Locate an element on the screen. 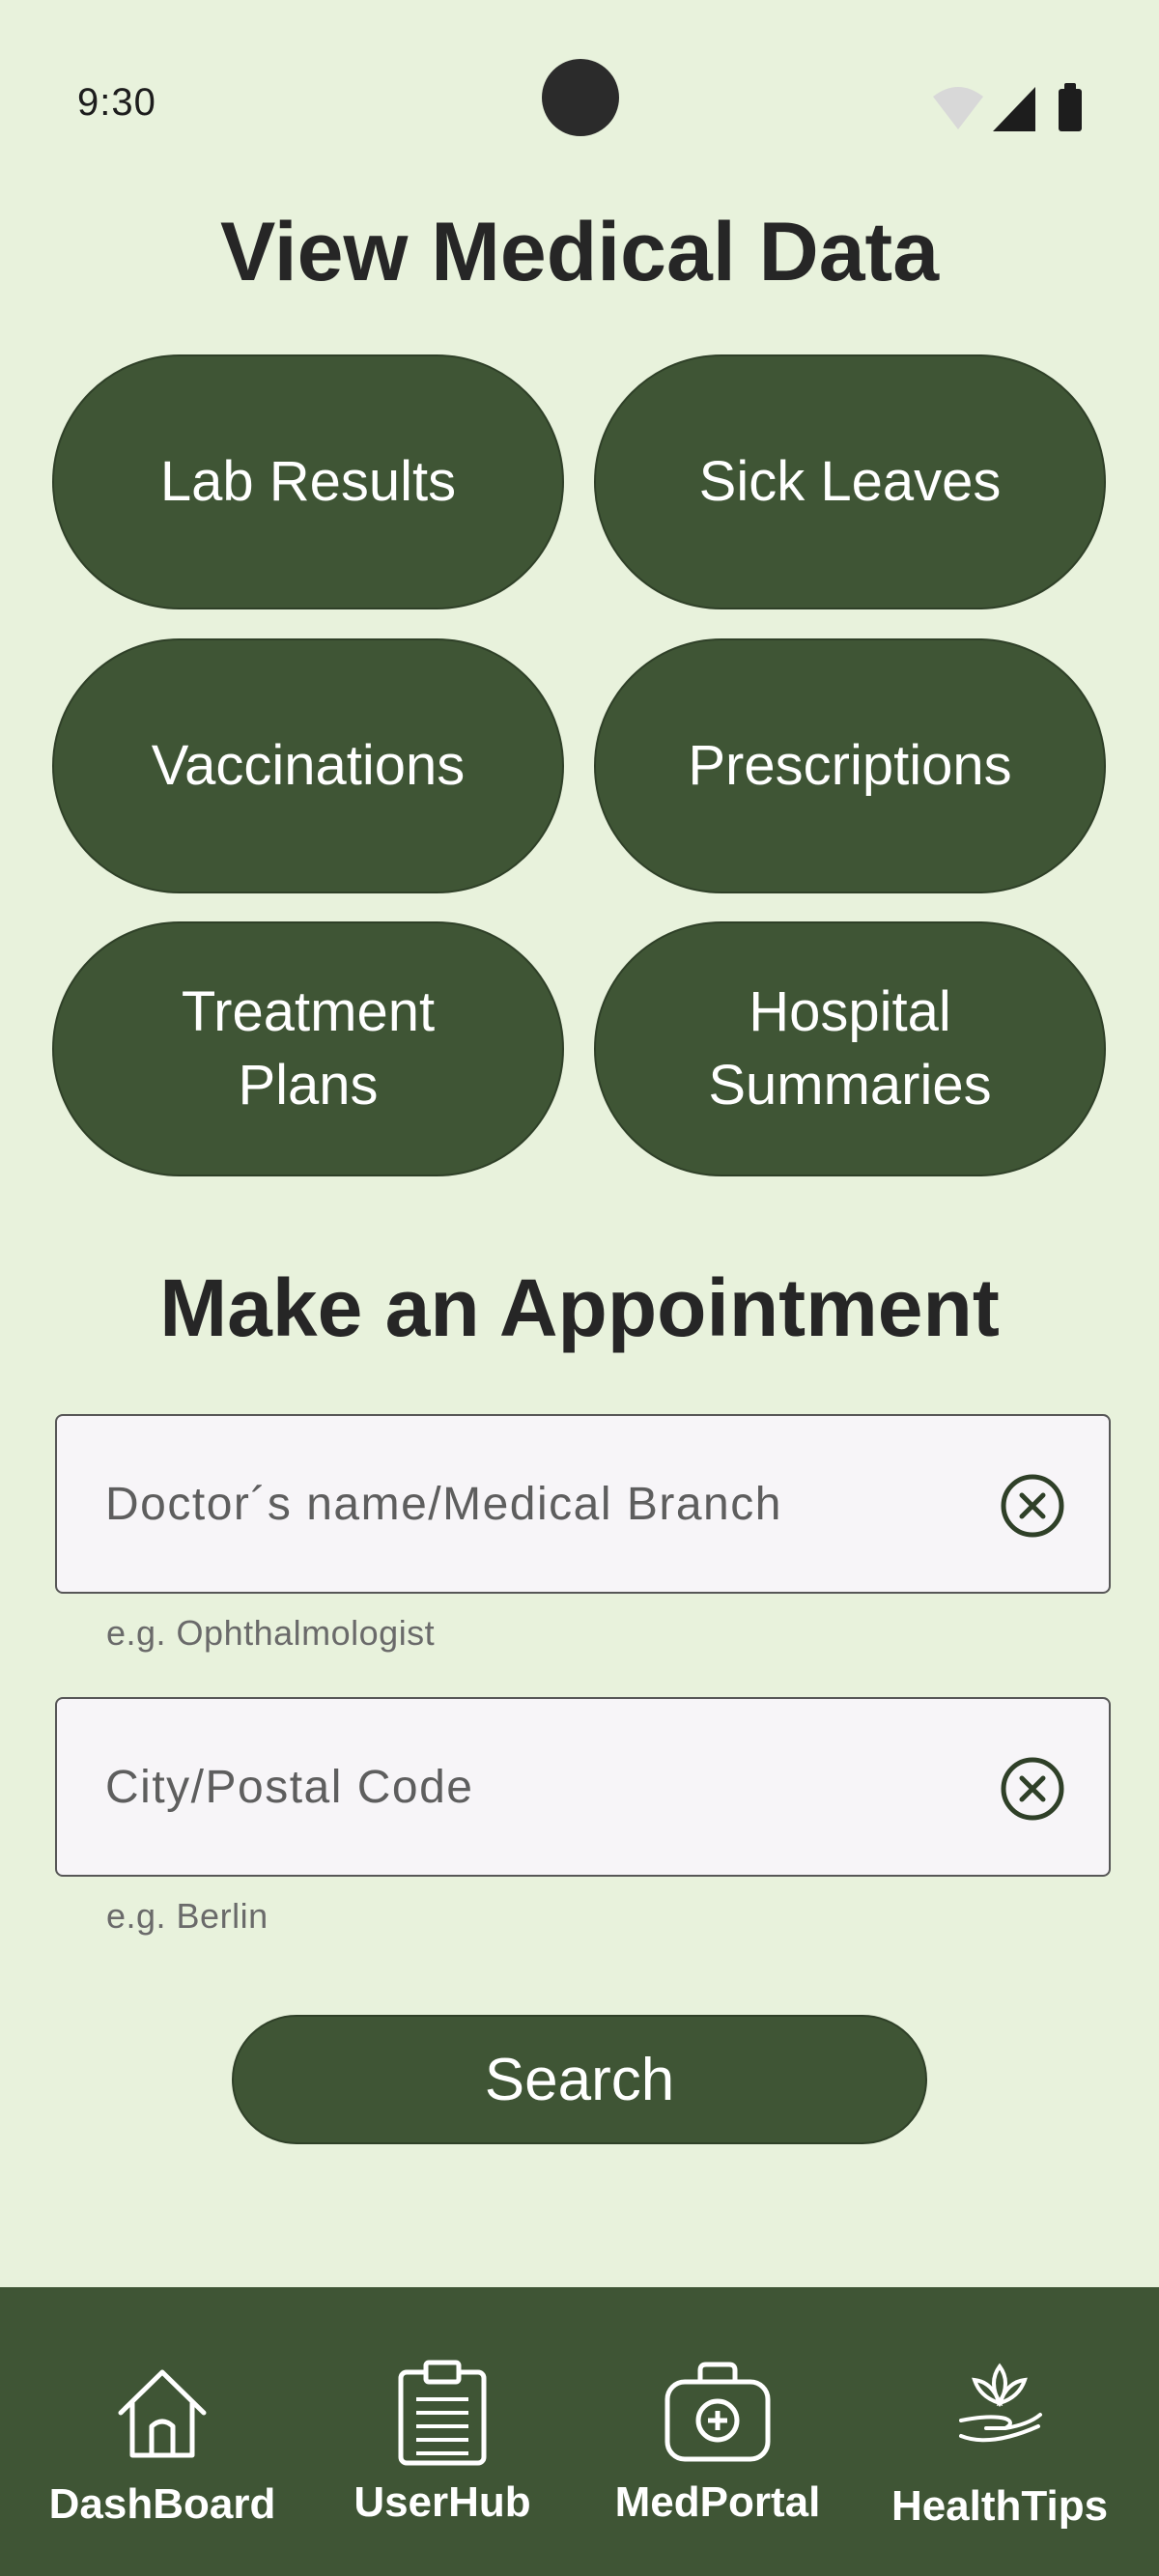  camera-cutout is located at coordinates (580, 97).